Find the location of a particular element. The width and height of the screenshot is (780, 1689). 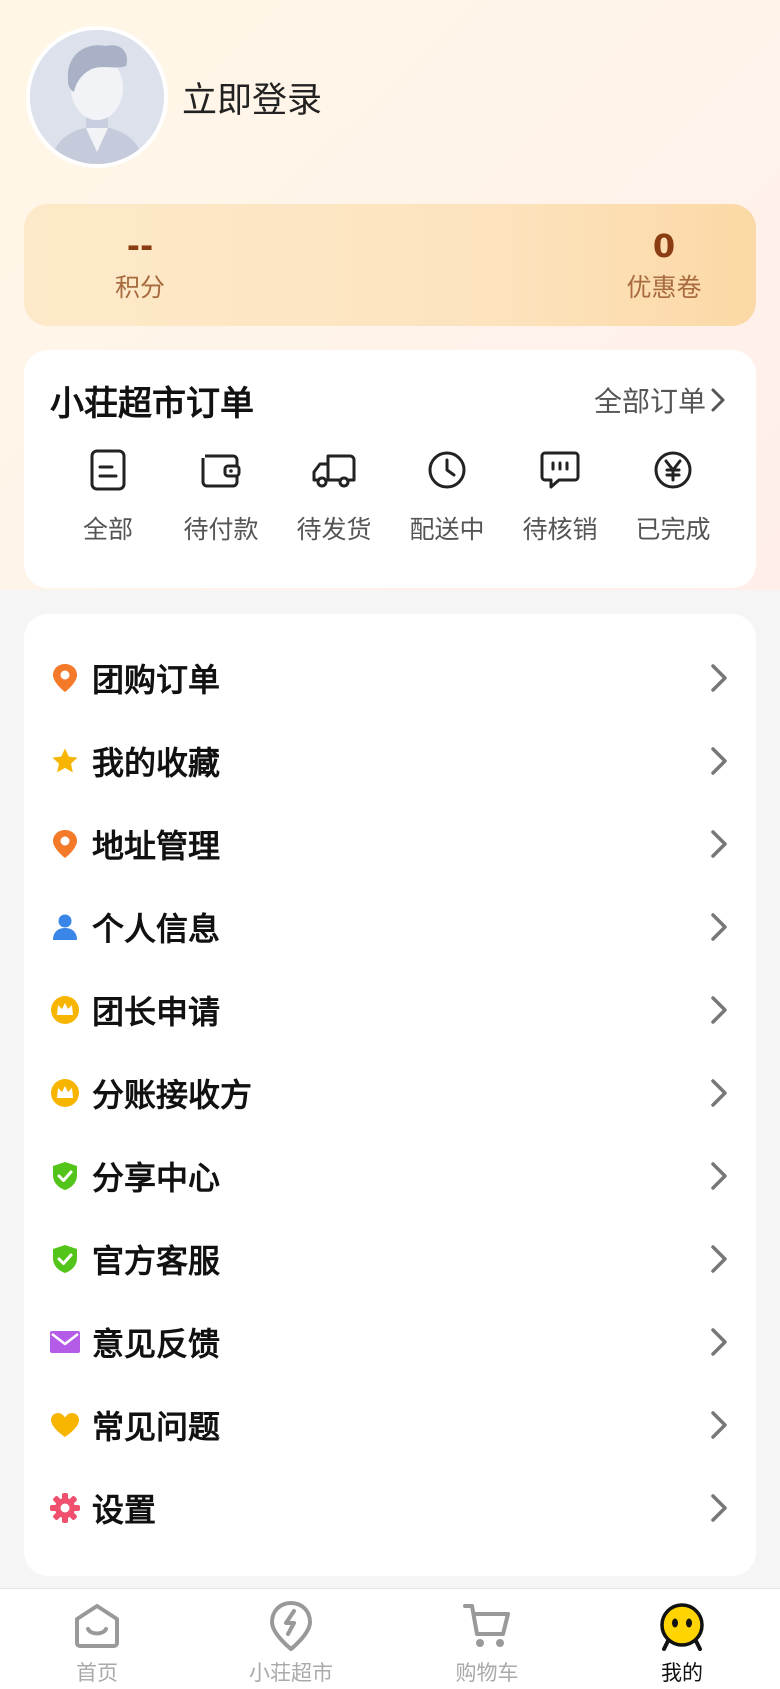

order-status-label: 全部 is located at coordinates (107, 529).